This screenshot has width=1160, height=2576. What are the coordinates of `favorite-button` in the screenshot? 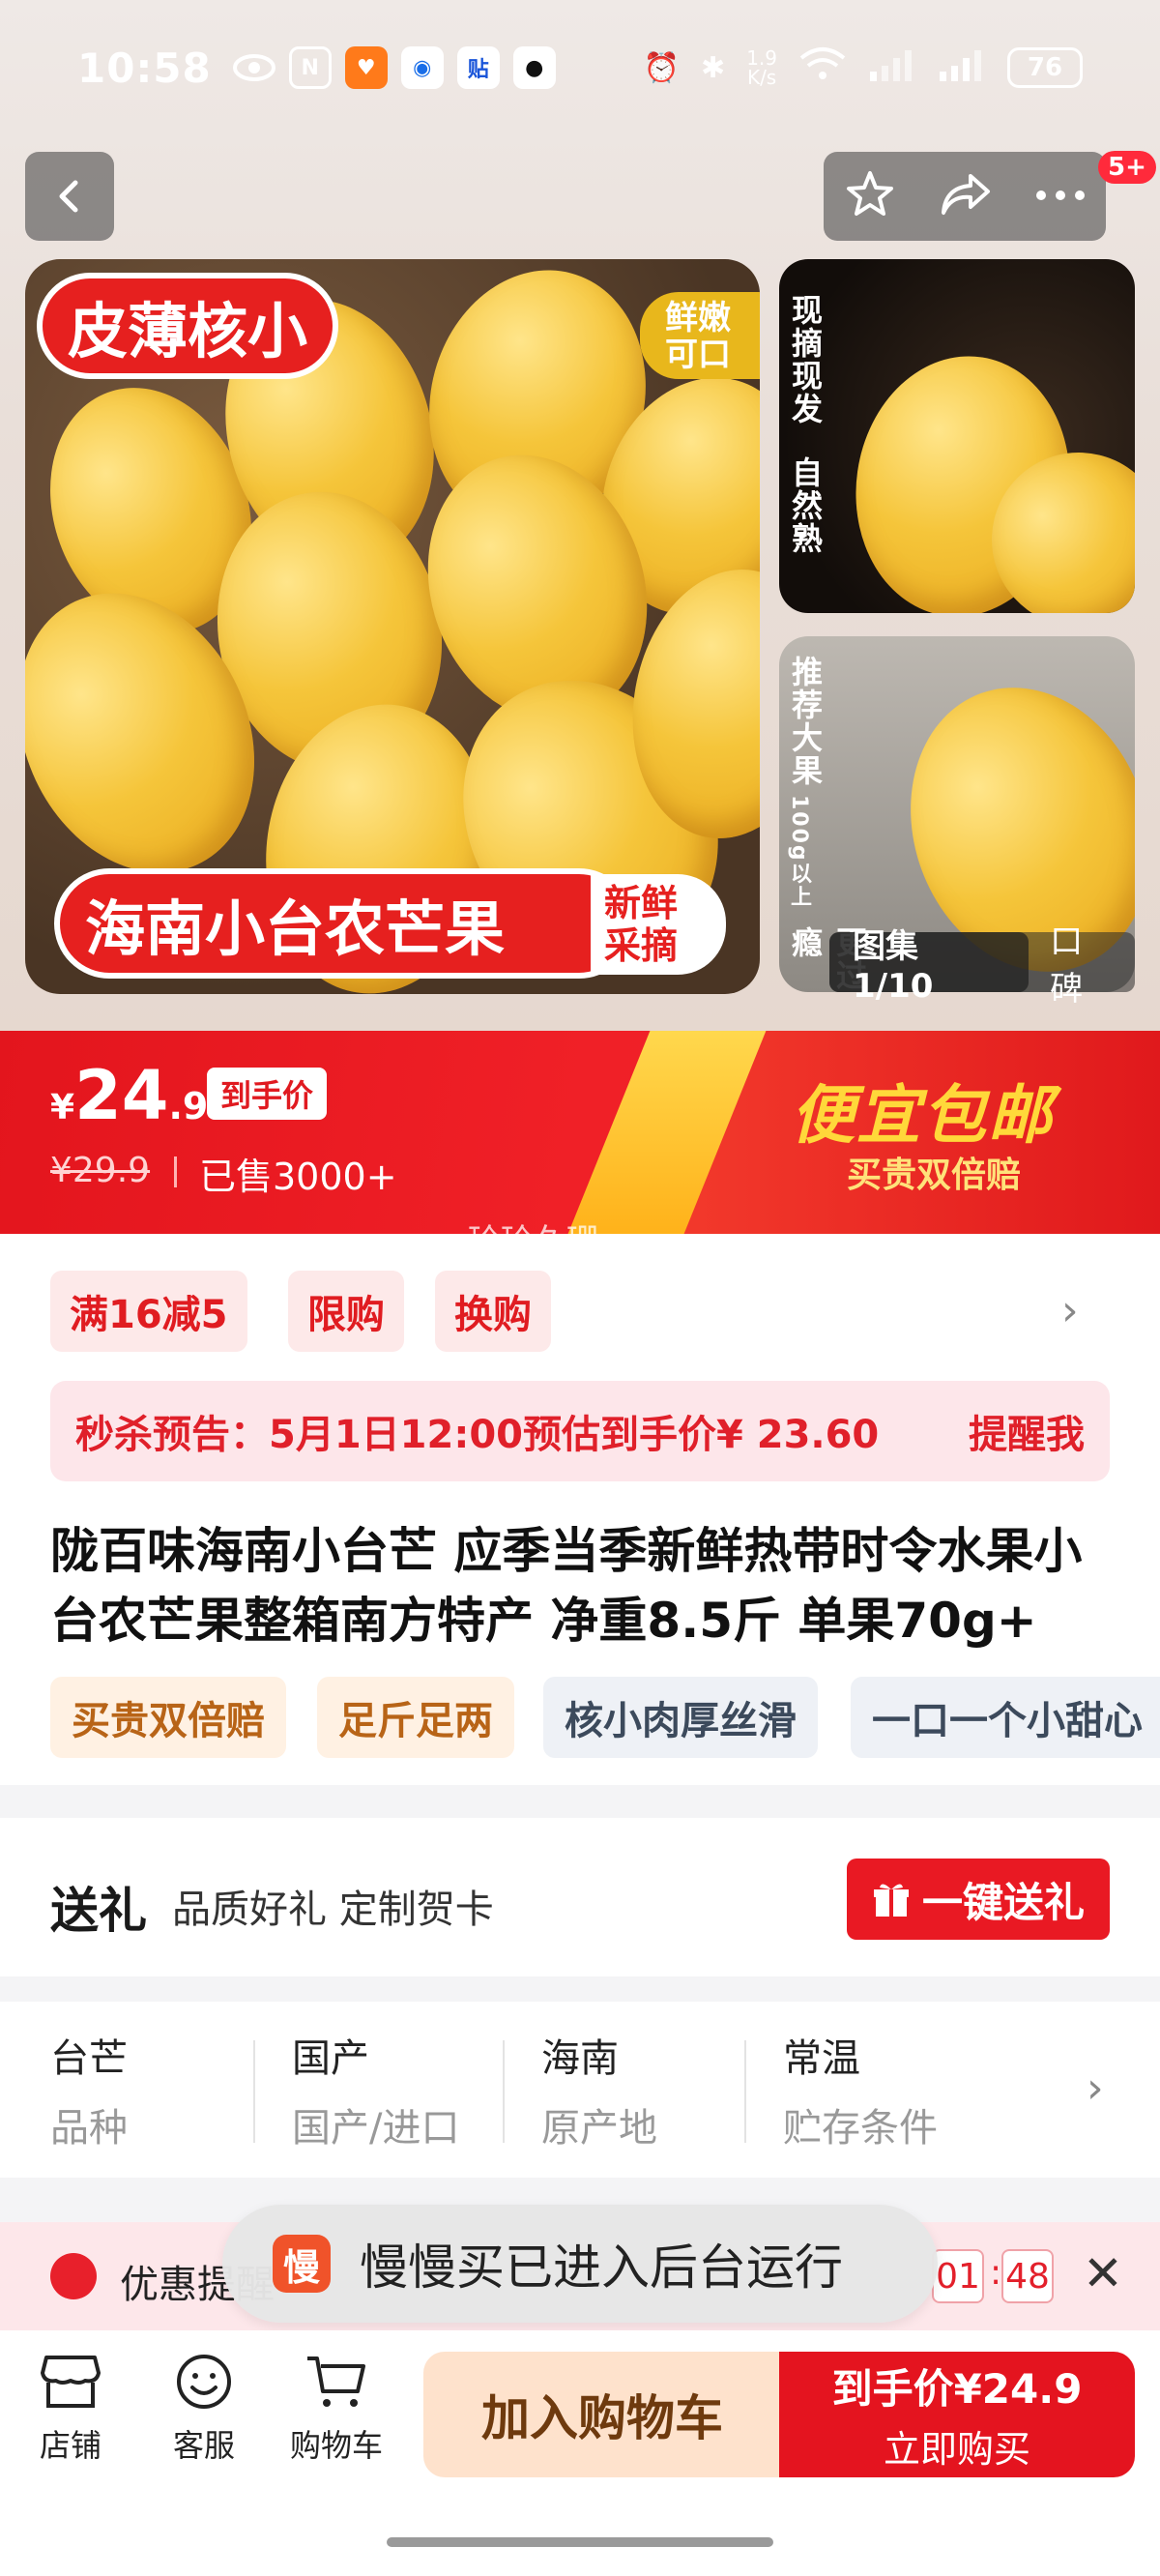 It's located at (870, 196).